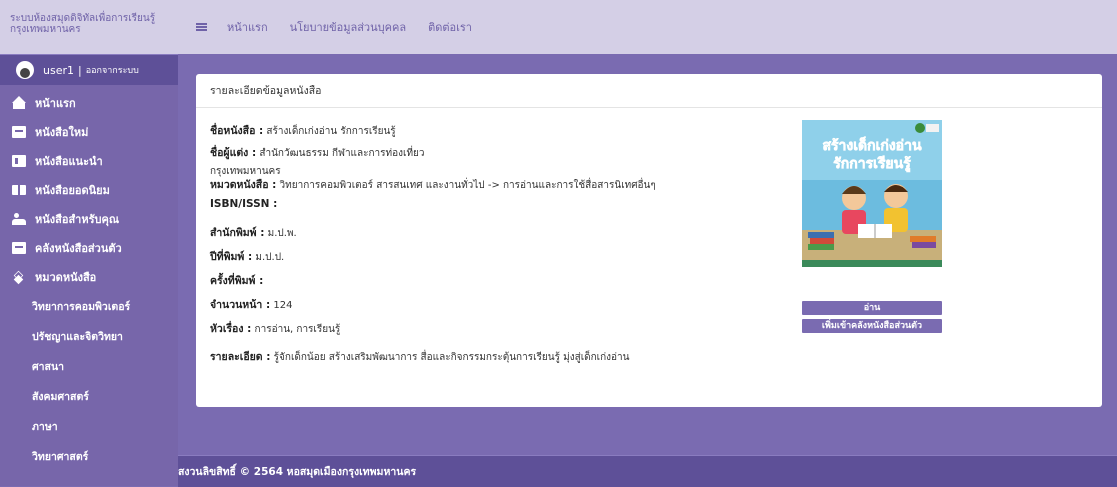 Image resolution: width=1117 pixels, height=487 pixels. I want to click on book-title: สร้างเด็กเก่งอ่าน รักการเรียนรู้, so click(331, 131).